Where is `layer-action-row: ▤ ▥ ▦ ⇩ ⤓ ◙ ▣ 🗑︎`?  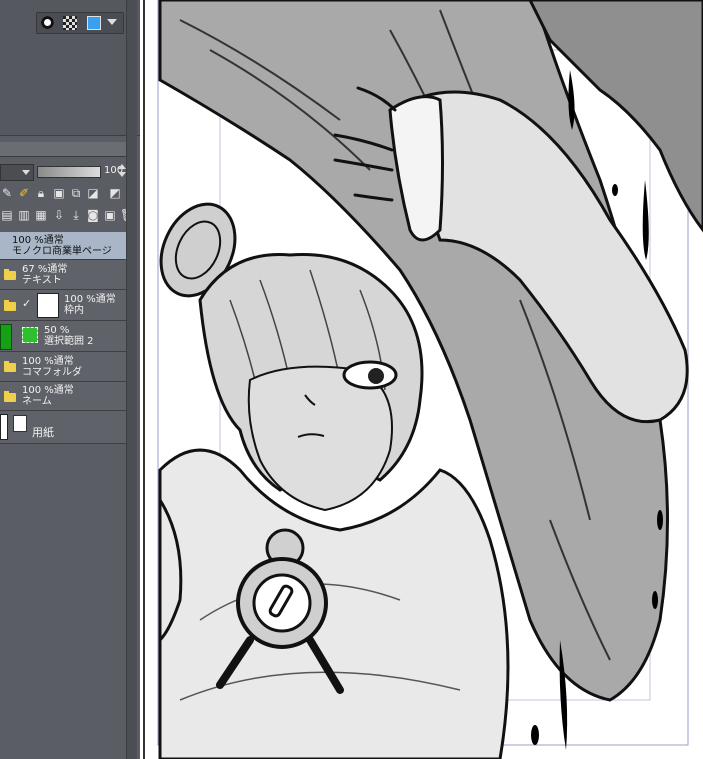 layer-action-row: ▤ ▥ ▦ ⇩ ⤓ ◙ ▣ 🗑︎ is located at coordinates (67, 216).